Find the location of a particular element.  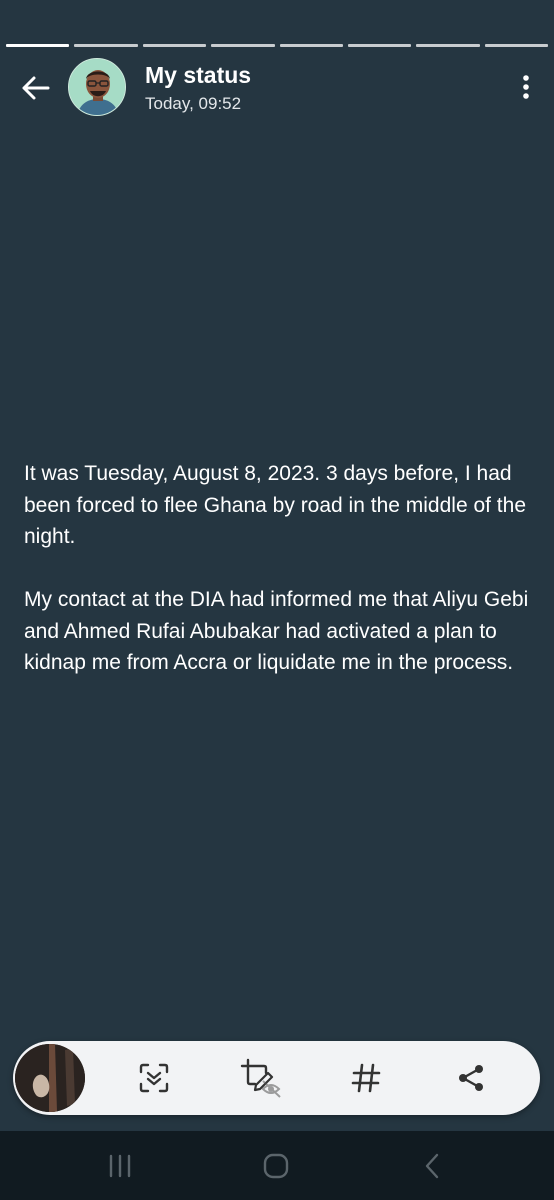

status-timestamp: Today, 09:52 is located at coordinates (193, 103).